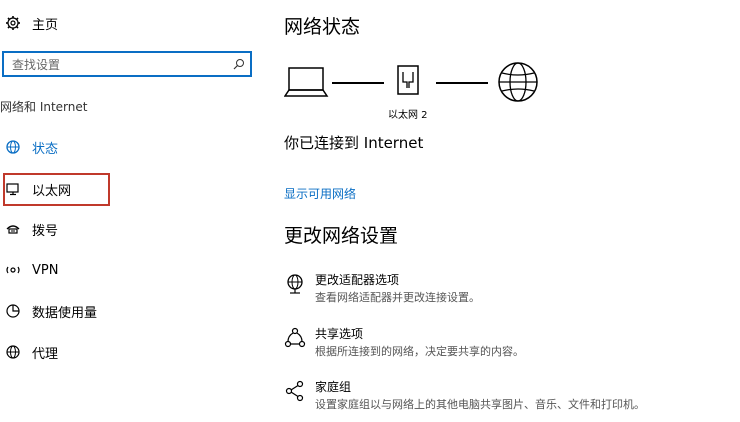 The height and width of the screenshot is (422, 740). I want to click on setting-title: 更改适配器选项, so click(357, 280).